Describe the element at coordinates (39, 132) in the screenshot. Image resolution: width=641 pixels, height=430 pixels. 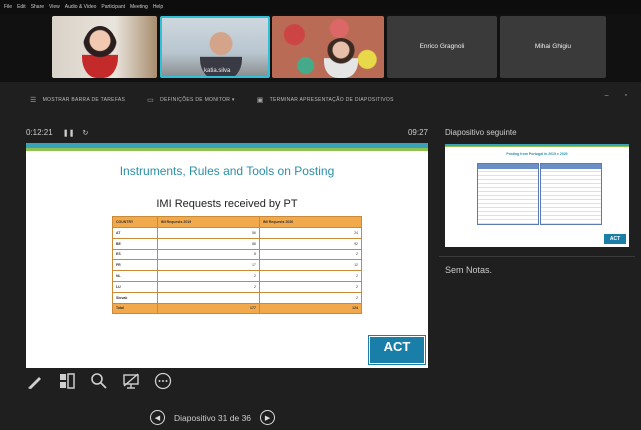
I see `elapsed-time: 0:12:21` at that location.